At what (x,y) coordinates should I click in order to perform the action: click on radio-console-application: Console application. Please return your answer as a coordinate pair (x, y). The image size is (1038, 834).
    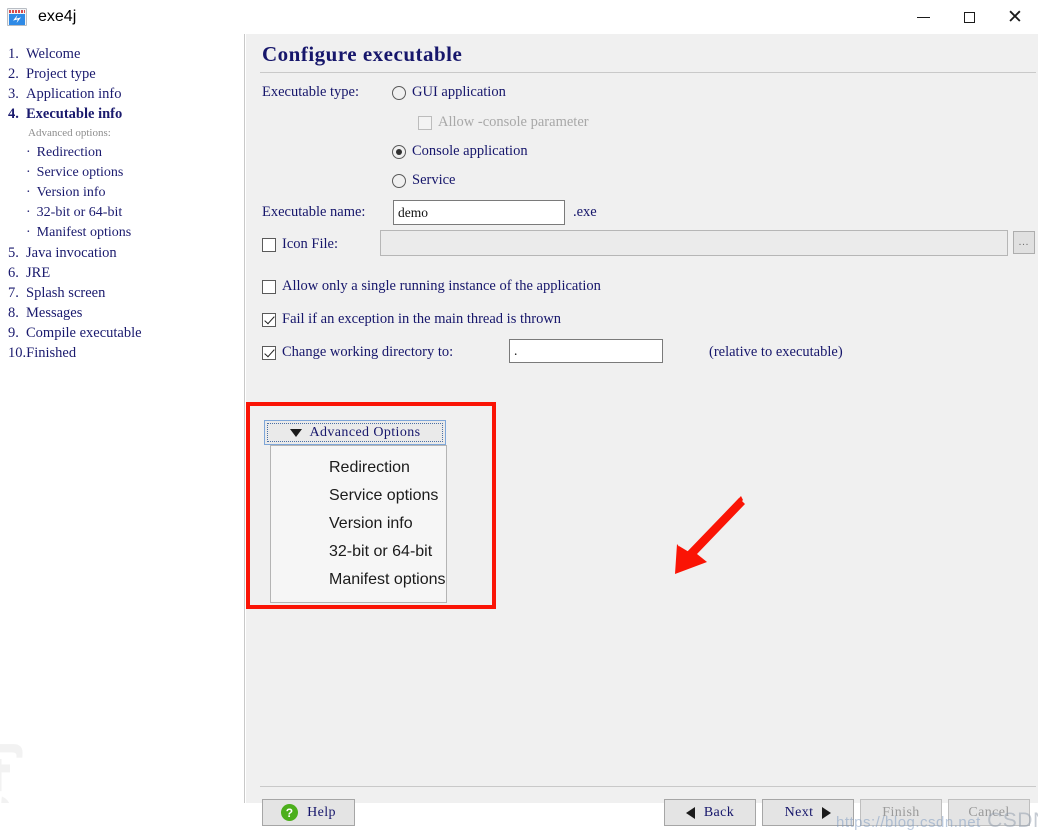
    Looking at the image, I should click on (460, 151).